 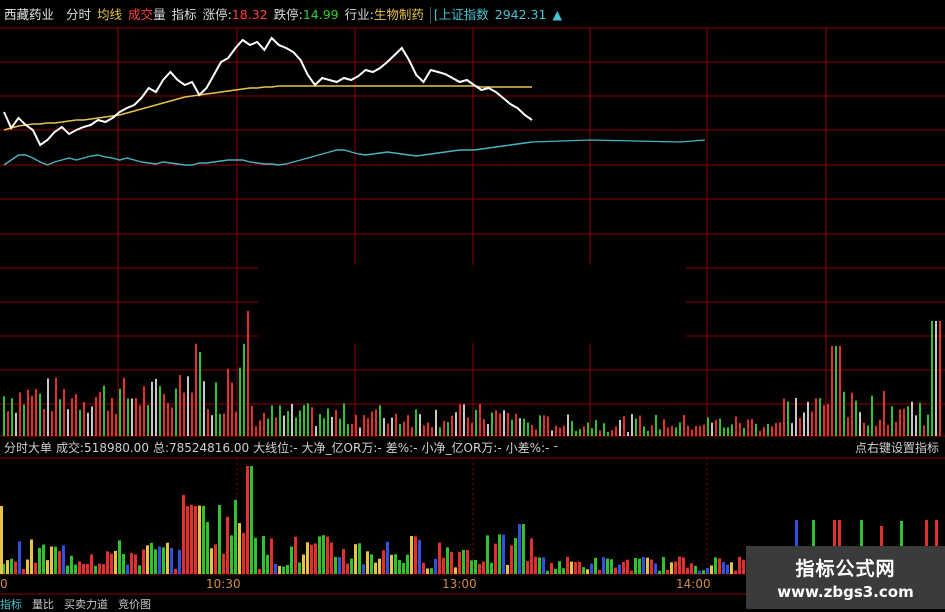 I want to click on index-name: [上证指数, so click(x=459, y=15).